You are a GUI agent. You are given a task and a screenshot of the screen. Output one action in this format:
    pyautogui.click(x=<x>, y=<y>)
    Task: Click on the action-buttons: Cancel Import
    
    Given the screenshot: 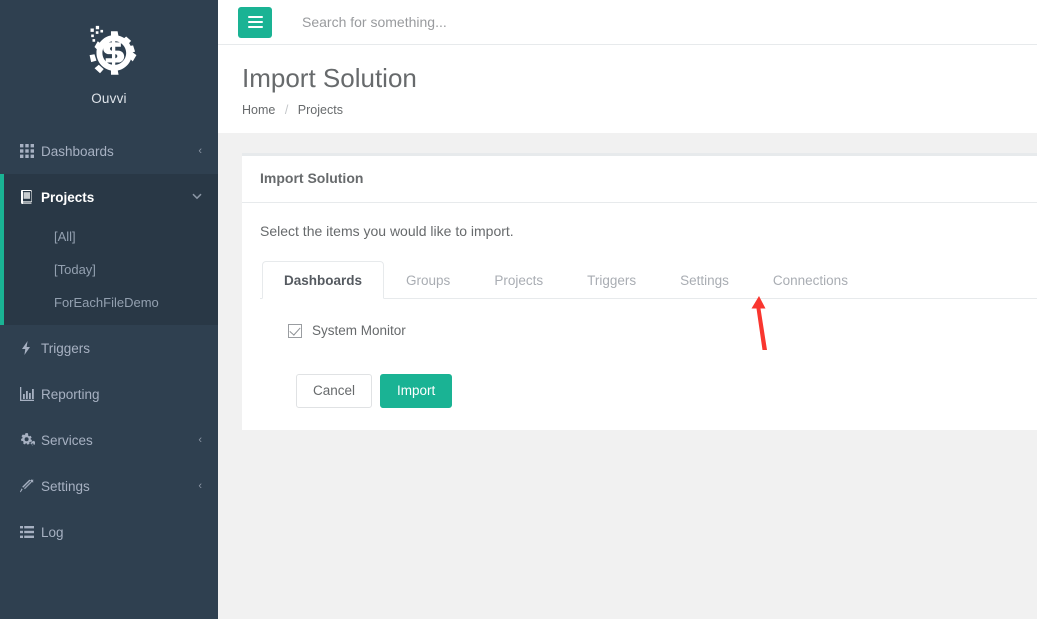 What is the action you would take?
    pyautogui.click(x=666, y=391)
    